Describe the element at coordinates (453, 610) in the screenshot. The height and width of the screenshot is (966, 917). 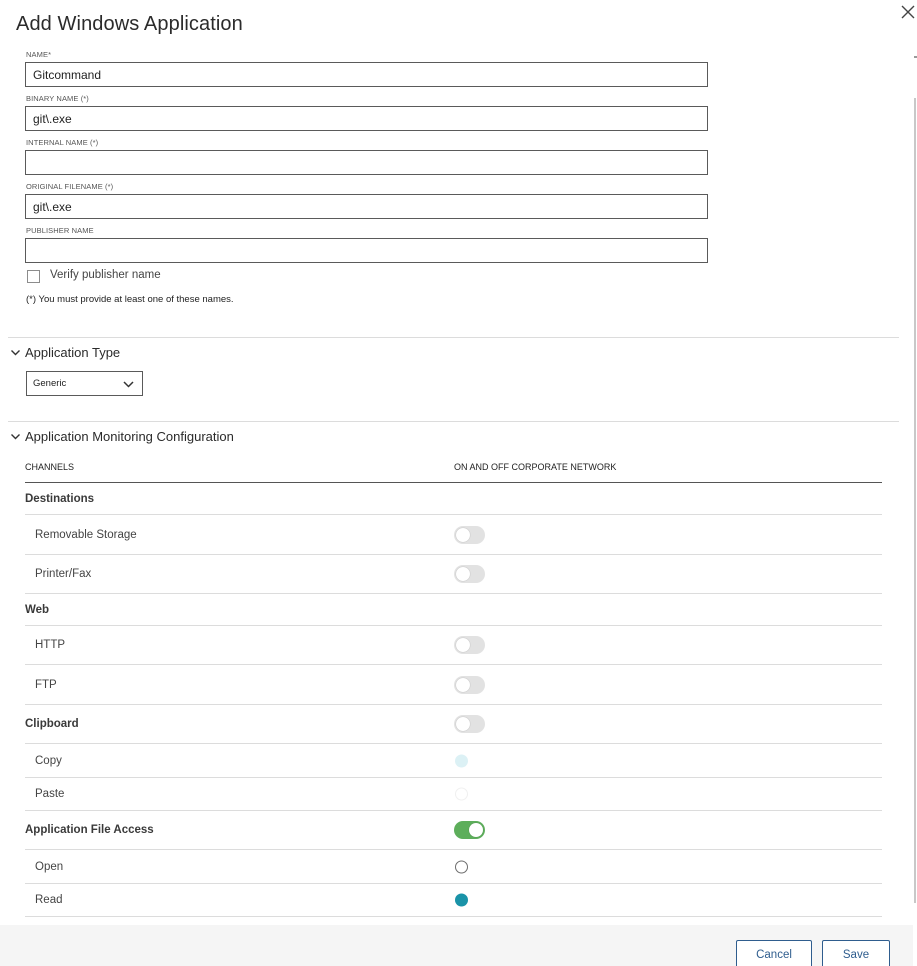
I see `channel-row: Web` at that location.